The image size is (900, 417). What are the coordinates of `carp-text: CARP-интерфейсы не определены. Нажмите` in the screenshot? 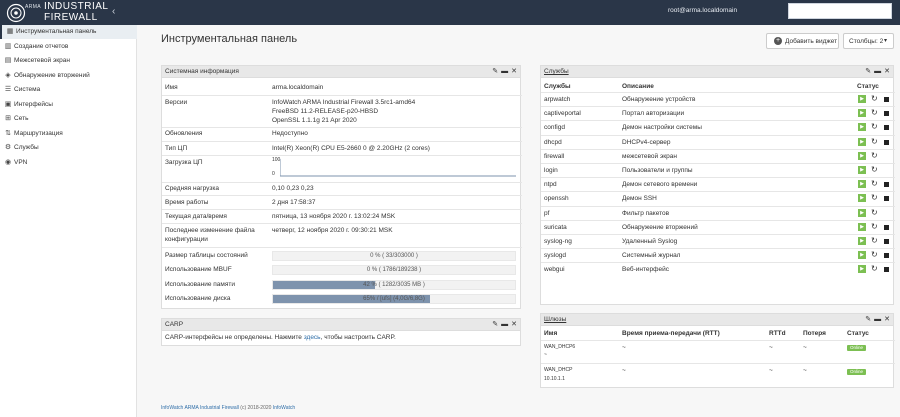 It's located at (234, 337).